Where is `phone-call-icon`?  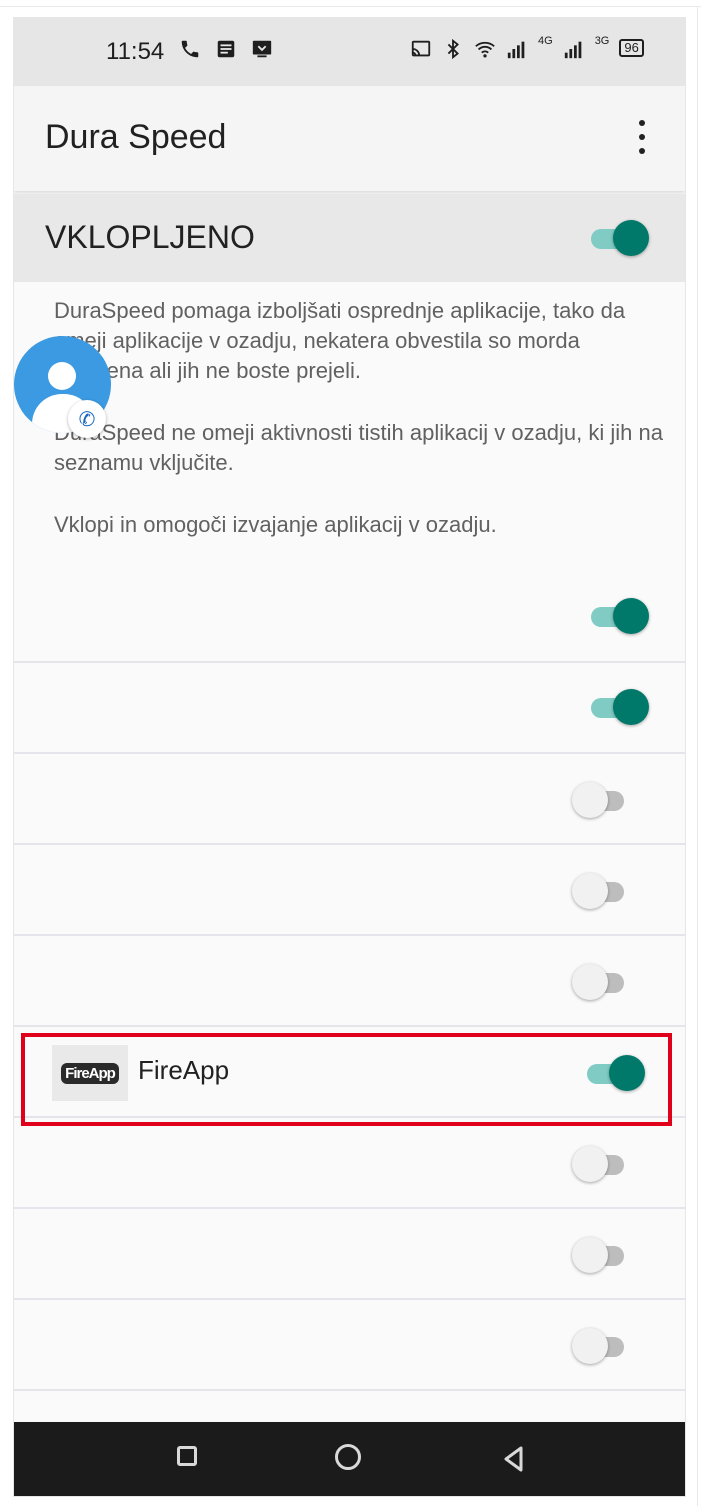
phone-call-icon is located at coordinates (190, 49).